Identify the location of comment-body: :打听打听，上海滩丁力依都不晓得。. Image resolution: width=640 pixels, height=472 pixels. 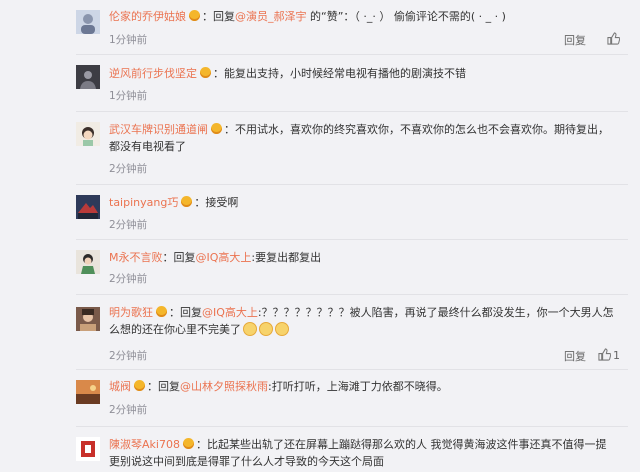
(358, 386).